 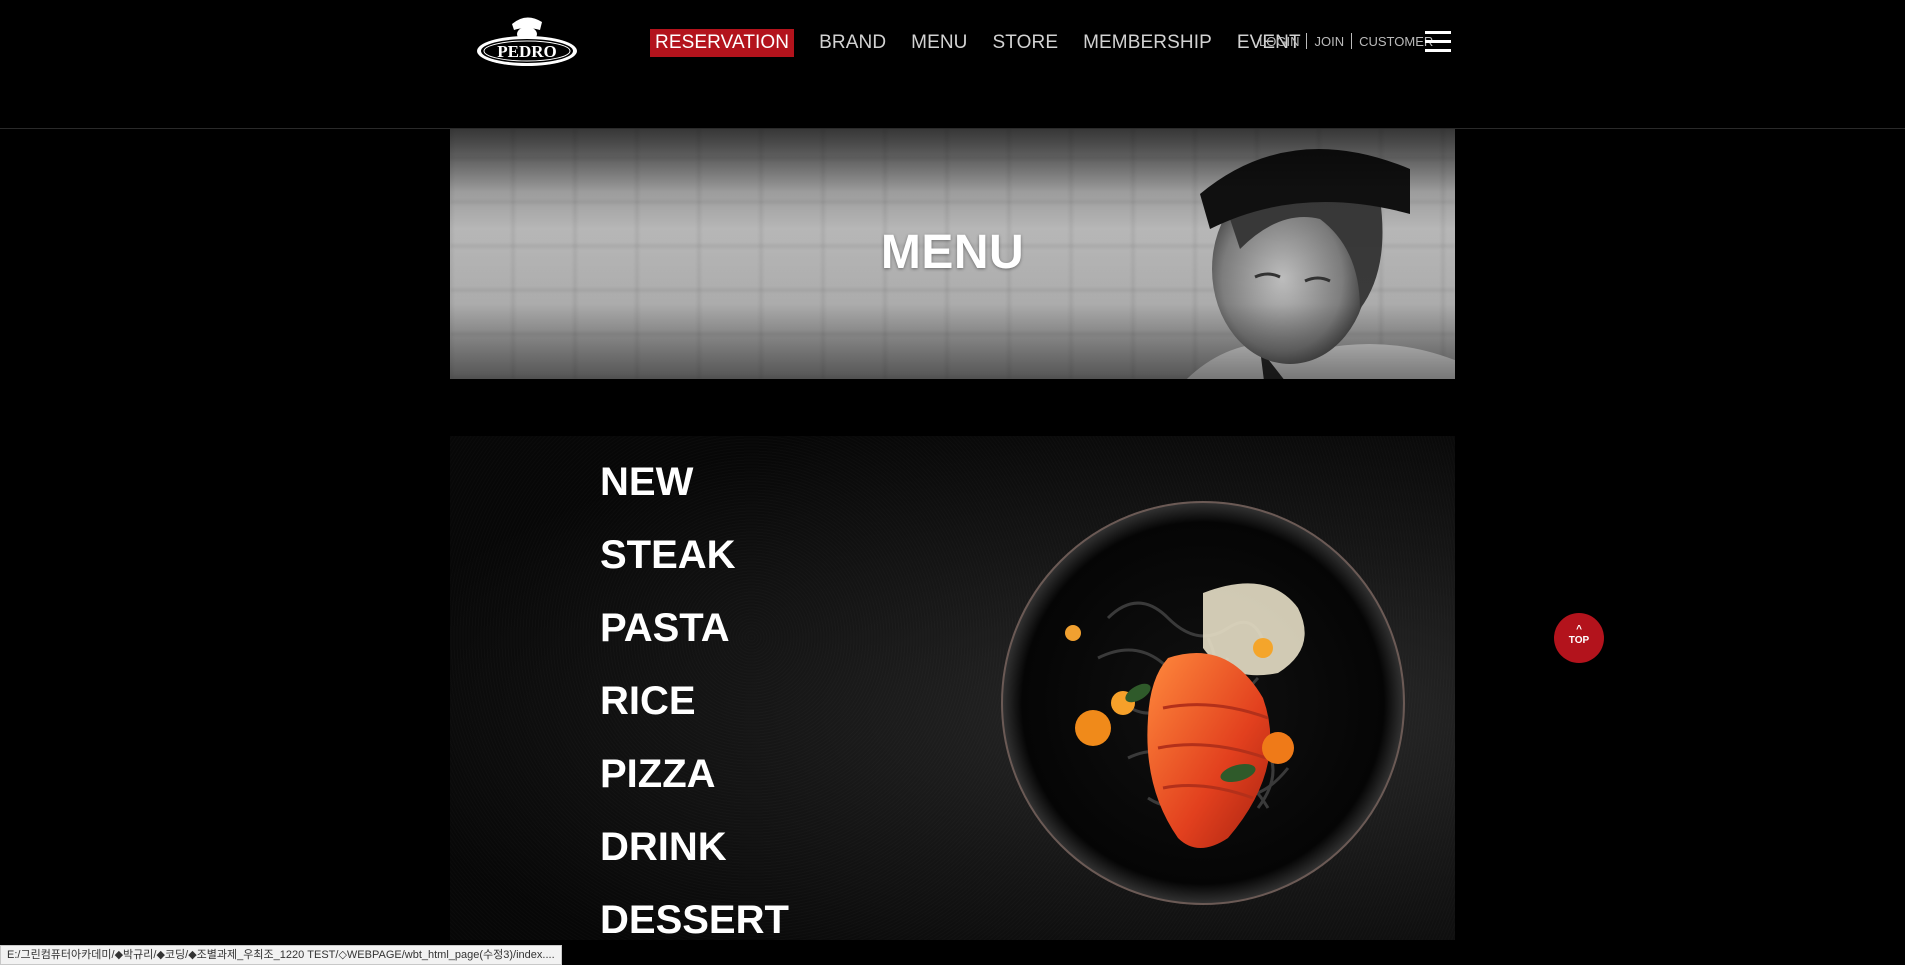 What do you see at coordinates (939, 43) in the screenshot?
I see `nav-menu: MENU` at bounding box center [939, 43].